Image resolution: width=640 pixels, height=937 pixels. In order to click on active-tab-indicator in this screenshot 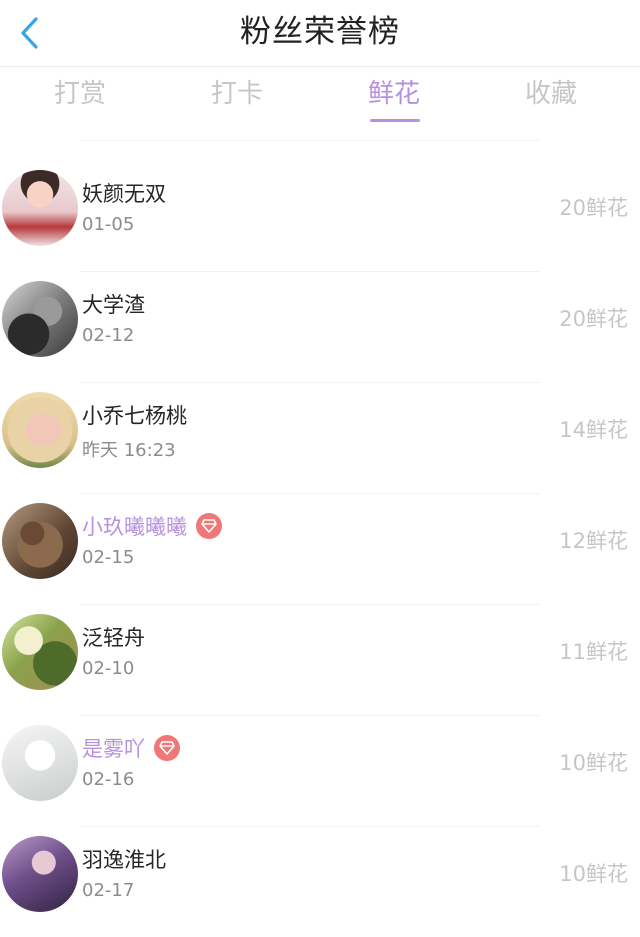, I will do `click(395, 120)`.